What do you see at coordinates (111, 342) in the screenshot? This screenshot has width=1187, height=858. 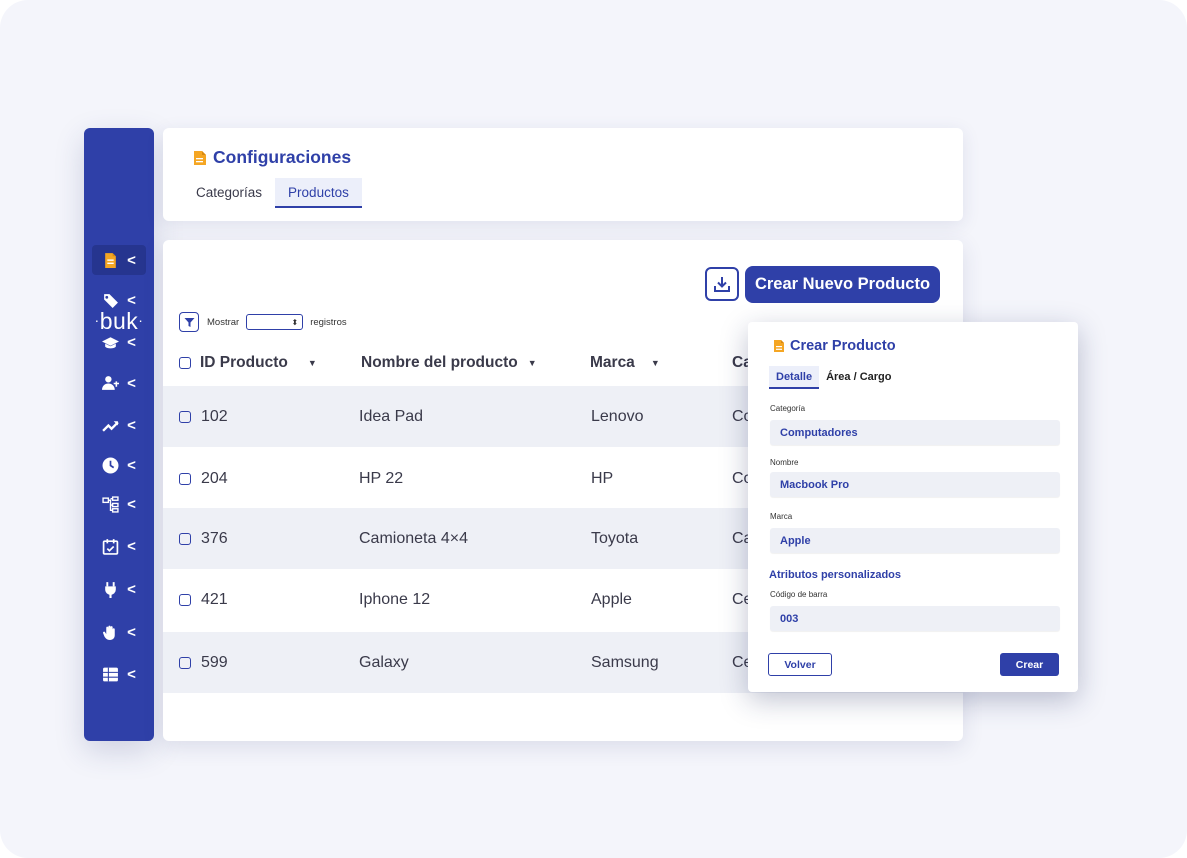 I see `graduation-cap-icon` at bounding box center [111, 342].